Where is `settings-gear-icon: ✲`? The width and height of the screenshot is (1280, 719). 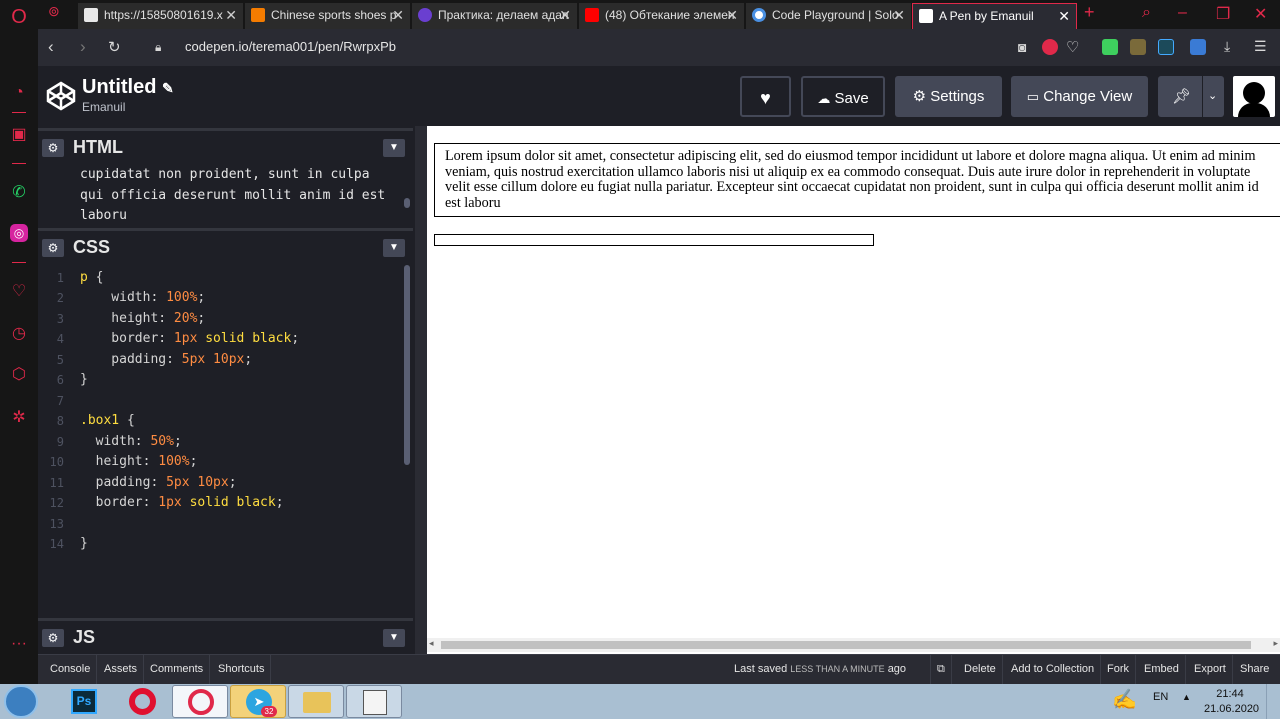 settings-gear-icon: ✲ is located at coordinates (19, 418).